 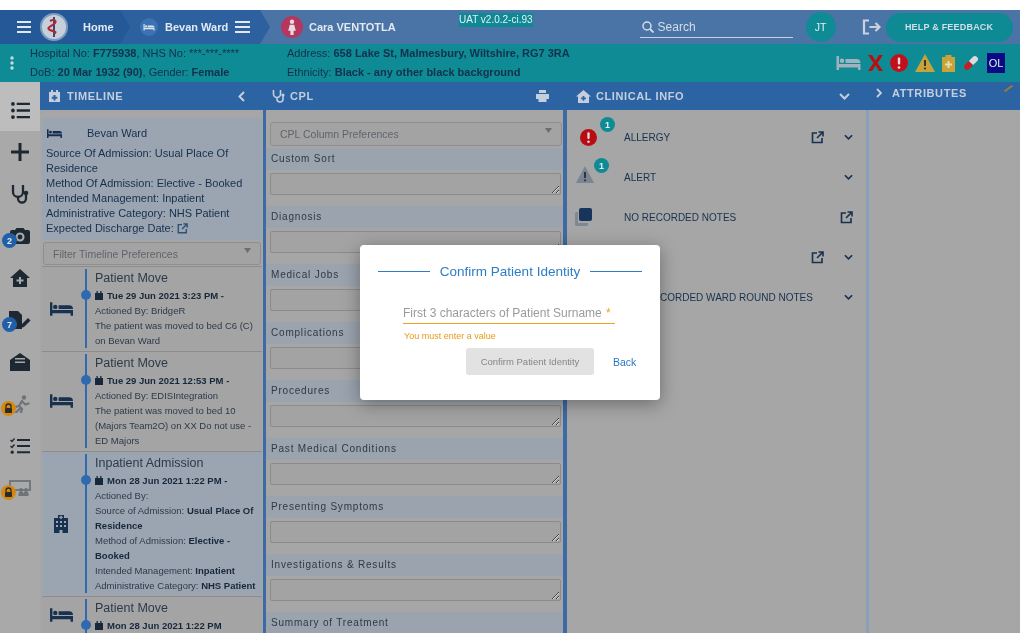 I want to click on logout-icon, so click(x=871, y=27).